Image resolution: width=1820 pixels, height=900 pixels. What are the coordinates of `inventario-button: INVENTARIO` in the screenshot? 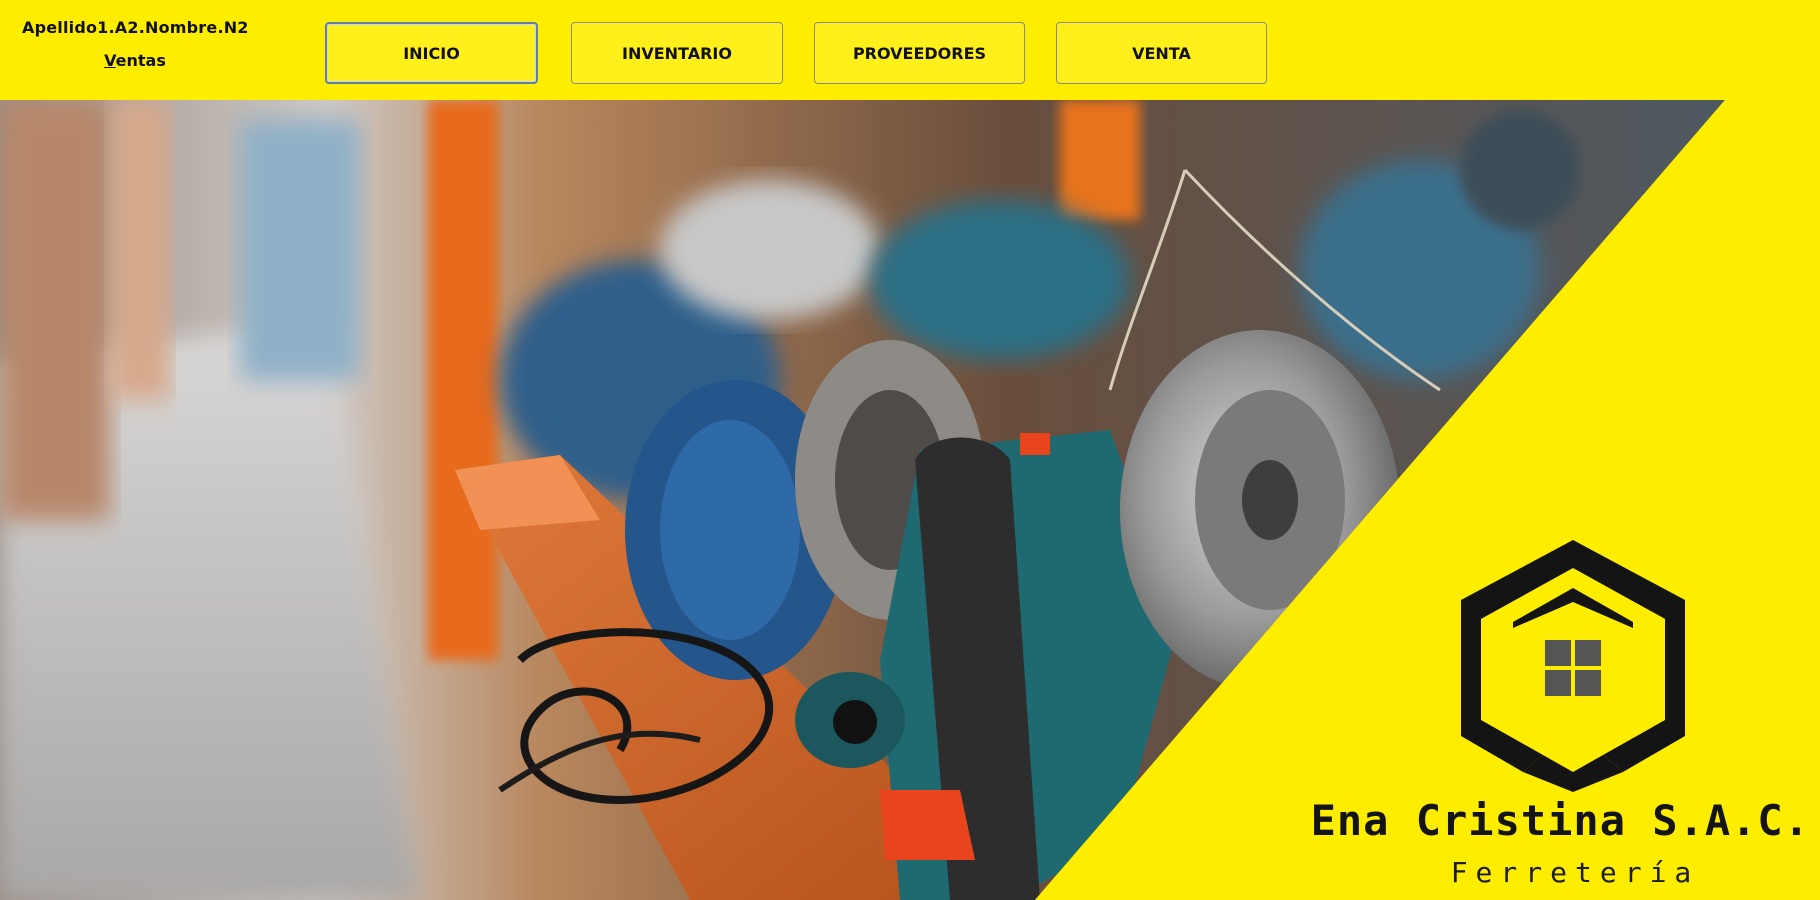 It's located at (677, 53).